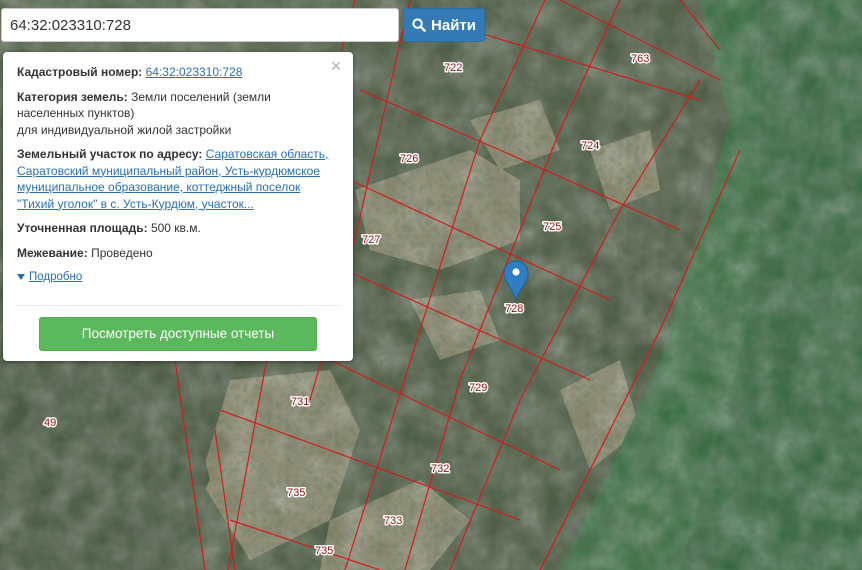  What do you see at coordinates (110, 154) in the screenshot?
I see `address-label: Земельный участок по адресу:` at bounding box center [110, 154].